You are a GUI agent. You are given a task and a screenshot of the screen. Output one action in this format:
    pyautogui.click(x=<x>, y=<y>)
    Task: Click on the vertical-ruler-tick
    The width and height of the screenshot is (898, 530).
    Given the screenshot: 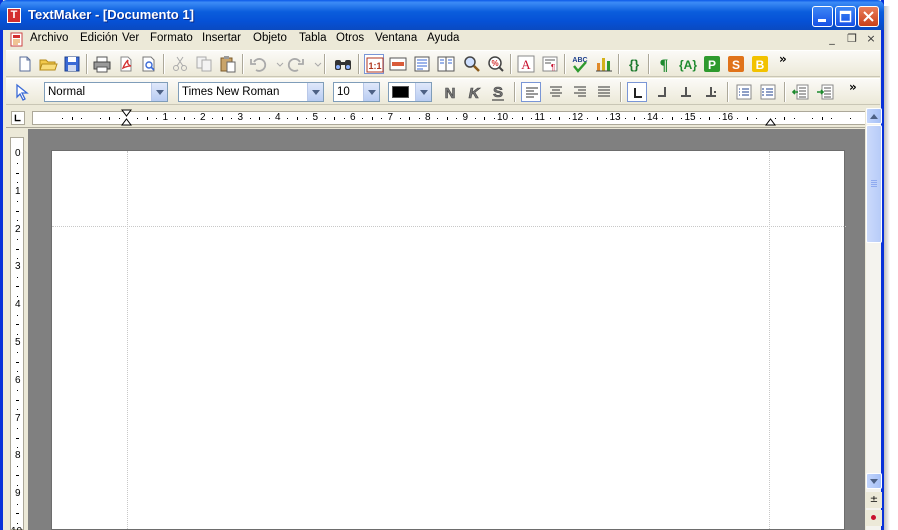 What is the action you would take?
    pyautogui.click(x=17, y=476)
    